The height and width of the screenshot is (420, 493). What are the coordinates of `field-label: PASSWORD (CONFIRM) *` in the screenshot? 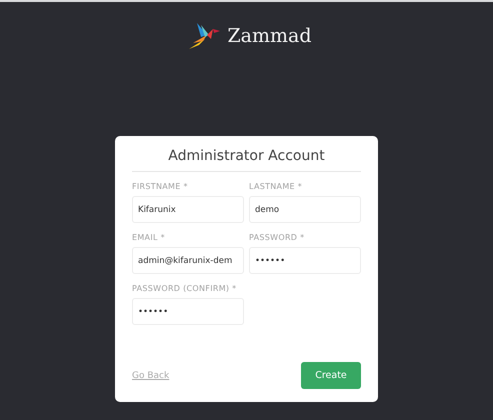 It's located at (185, 288).